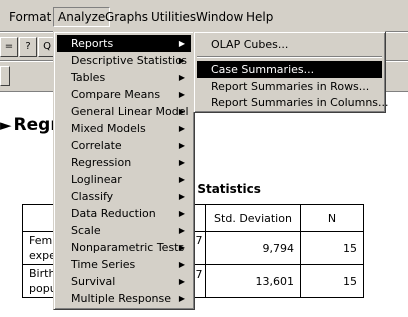 This screenshot has height=317, width=408. What do you see at coordinates (223, 189) in the screenshot?
I see `table-title: e Statistics` at bounding box center [223, 189].